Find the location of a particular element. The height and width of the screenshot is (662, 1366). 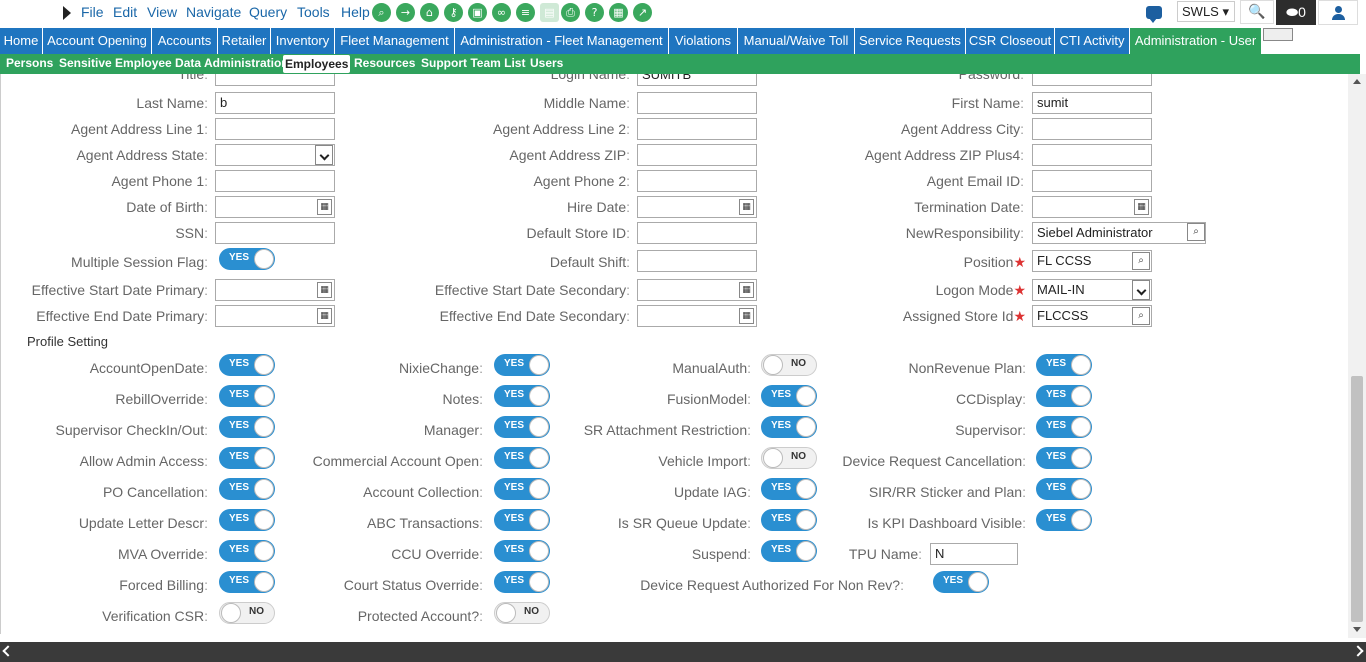

forced-billing-toggle: YES is located at coordinates (247, 582).